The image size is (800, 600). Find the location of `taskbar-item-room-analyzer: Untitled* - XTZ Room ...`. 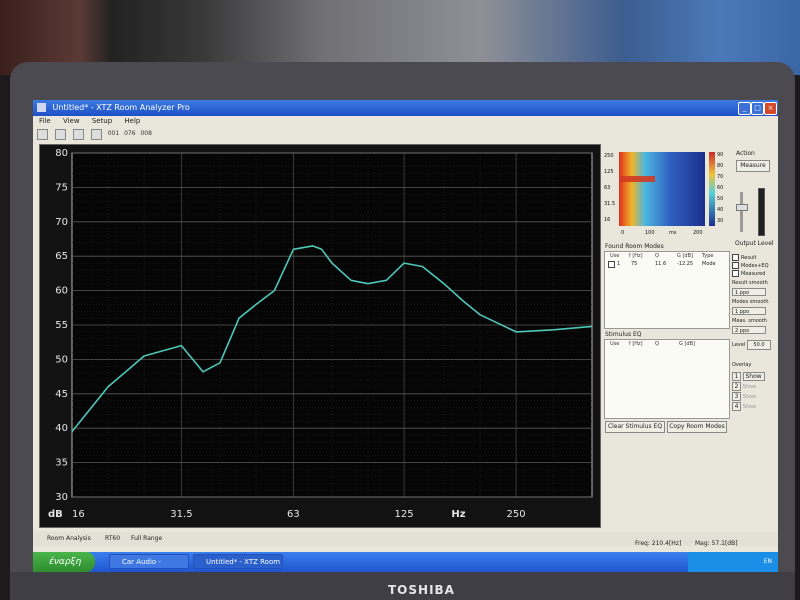

taskbar-item-room-analyzer: Untitled* - XTZ Room ... is located at coordinates (238, 561).